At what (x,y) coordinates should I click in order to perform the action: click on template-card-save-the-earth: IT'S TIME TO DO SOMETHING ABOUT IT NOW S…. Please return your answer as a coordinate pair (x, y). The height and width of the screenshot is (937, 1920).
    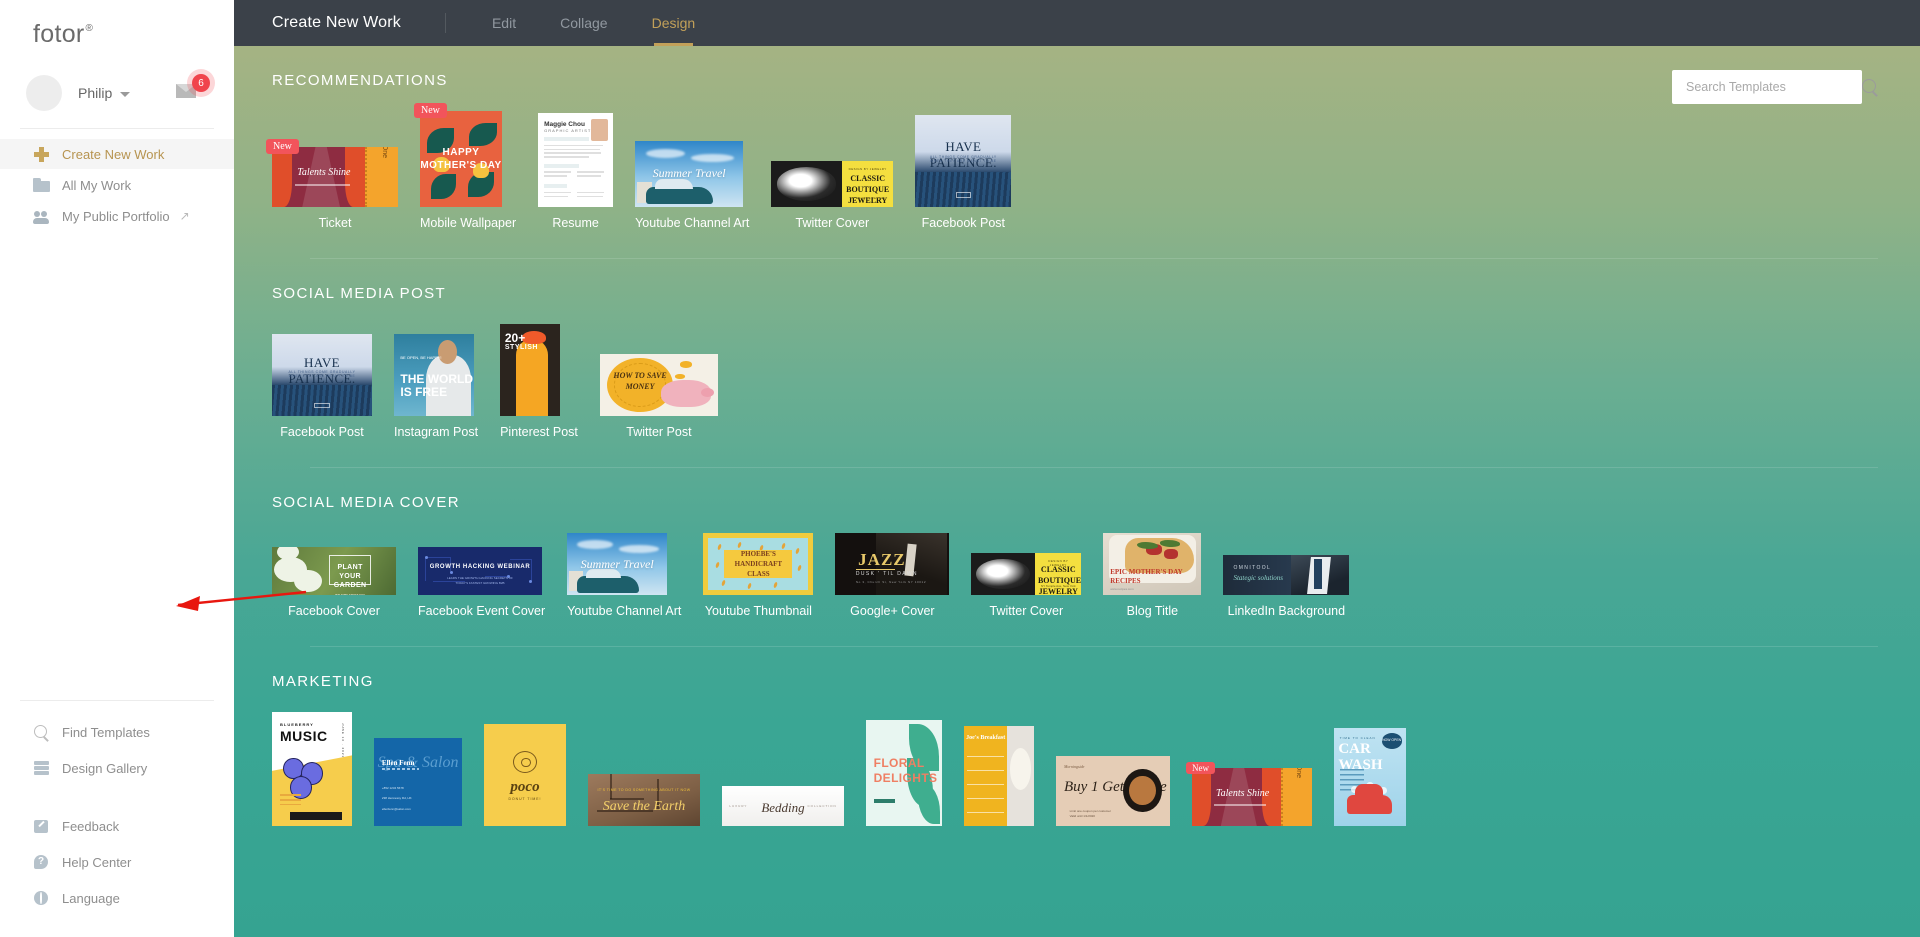
    Looking at the image, I should click on (644, 780).